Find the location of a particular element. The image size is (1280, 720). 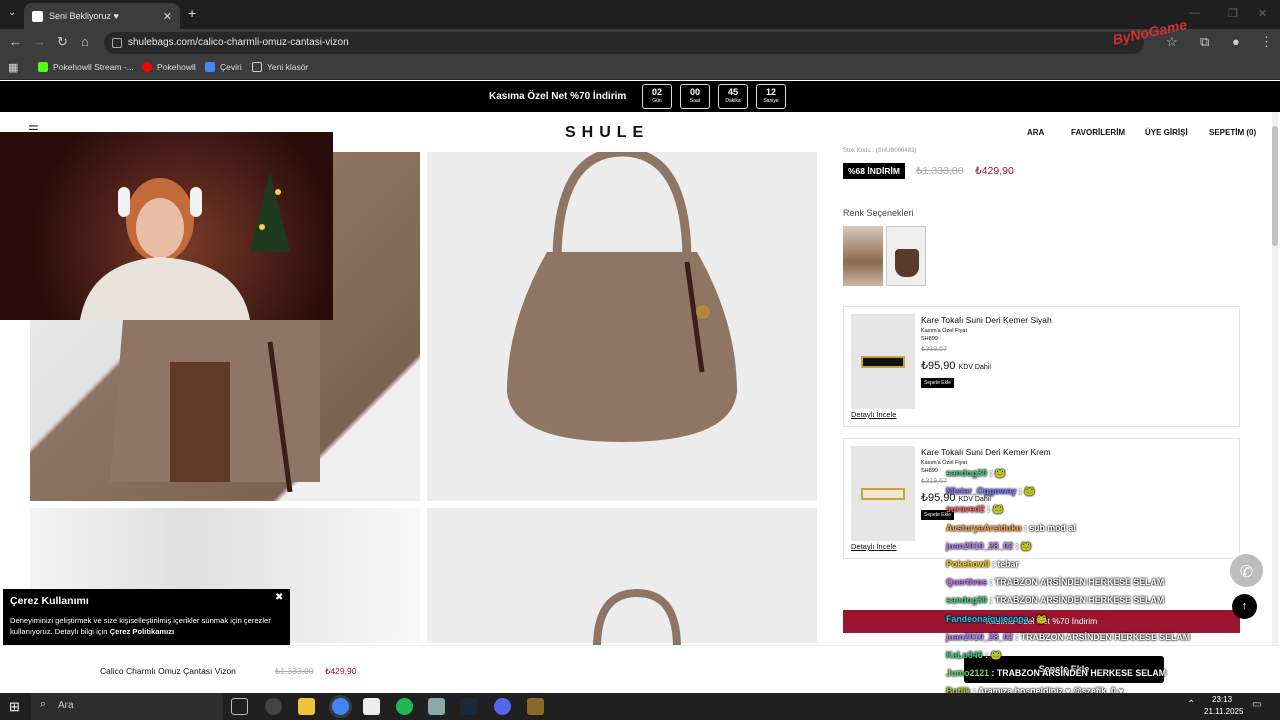

discord-icon is located at coordinates (502, 706).